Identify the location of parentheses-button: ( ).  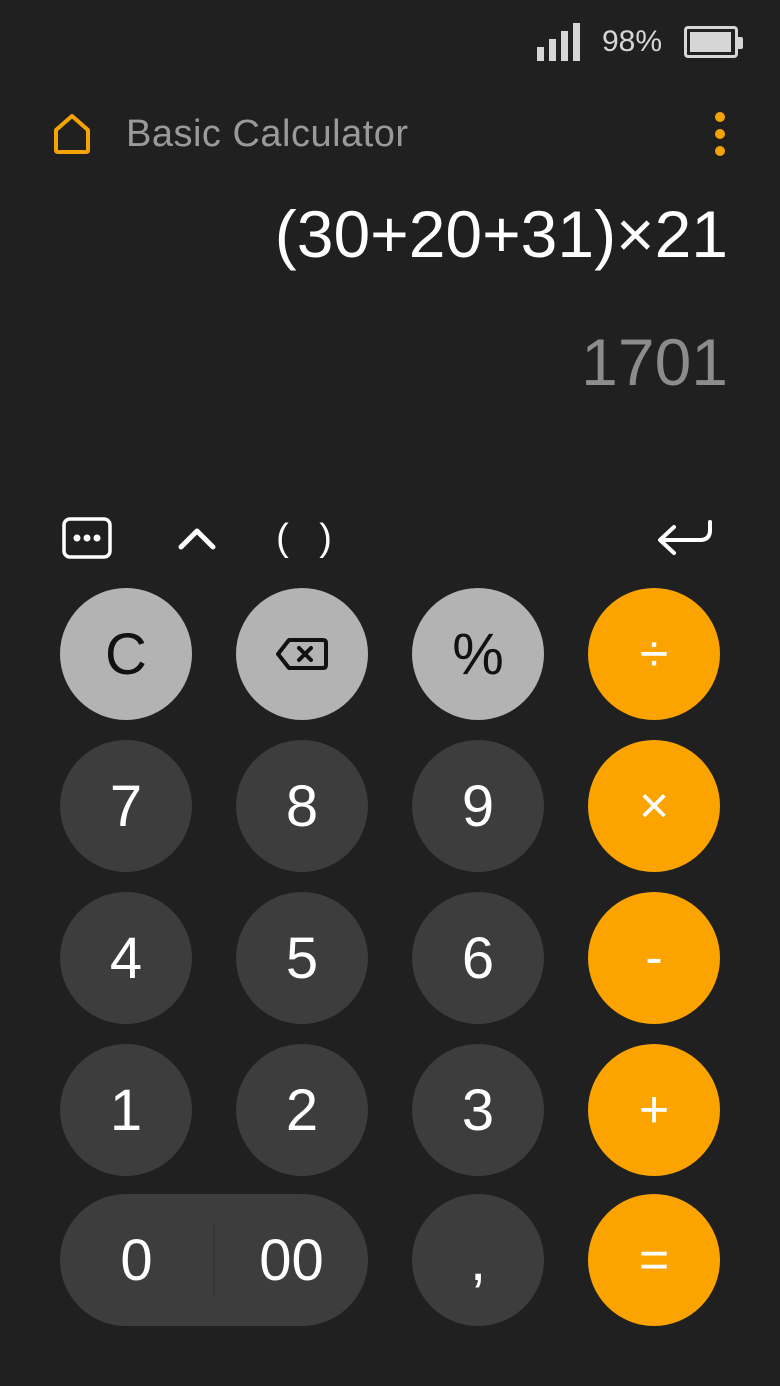
(309, 538).